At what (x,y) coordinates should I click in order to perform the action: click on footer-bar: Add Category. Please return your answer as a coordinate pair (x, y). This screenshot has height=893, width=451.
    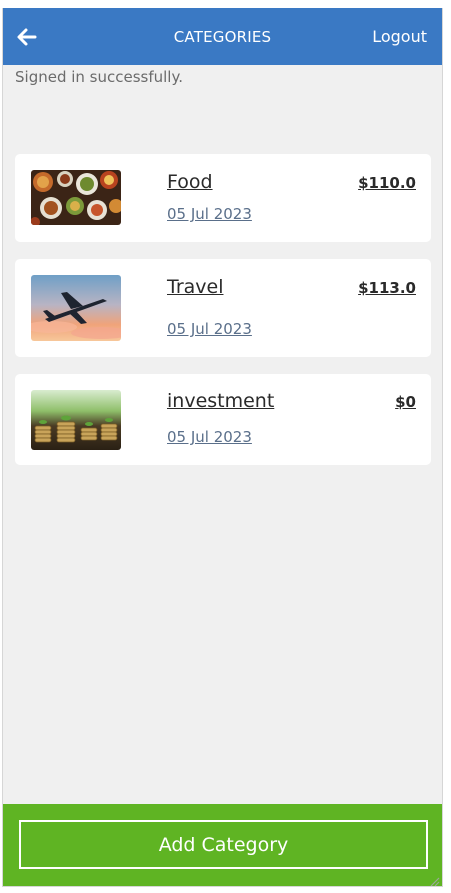
    Looking at the image, I should click on (222, 845).